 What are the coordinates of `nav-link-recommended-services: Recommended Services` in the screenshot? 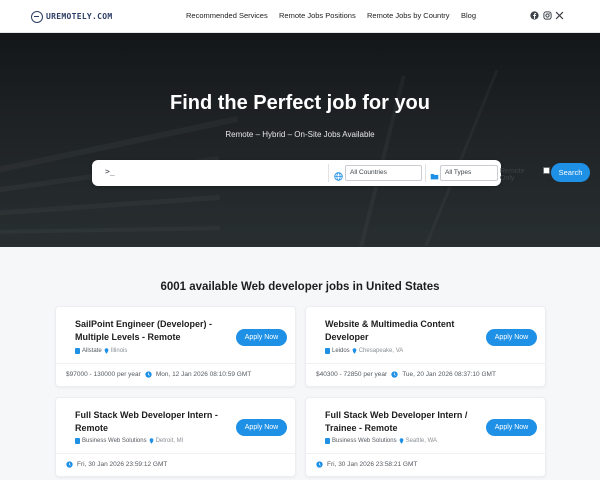 It's located at (227, 15).